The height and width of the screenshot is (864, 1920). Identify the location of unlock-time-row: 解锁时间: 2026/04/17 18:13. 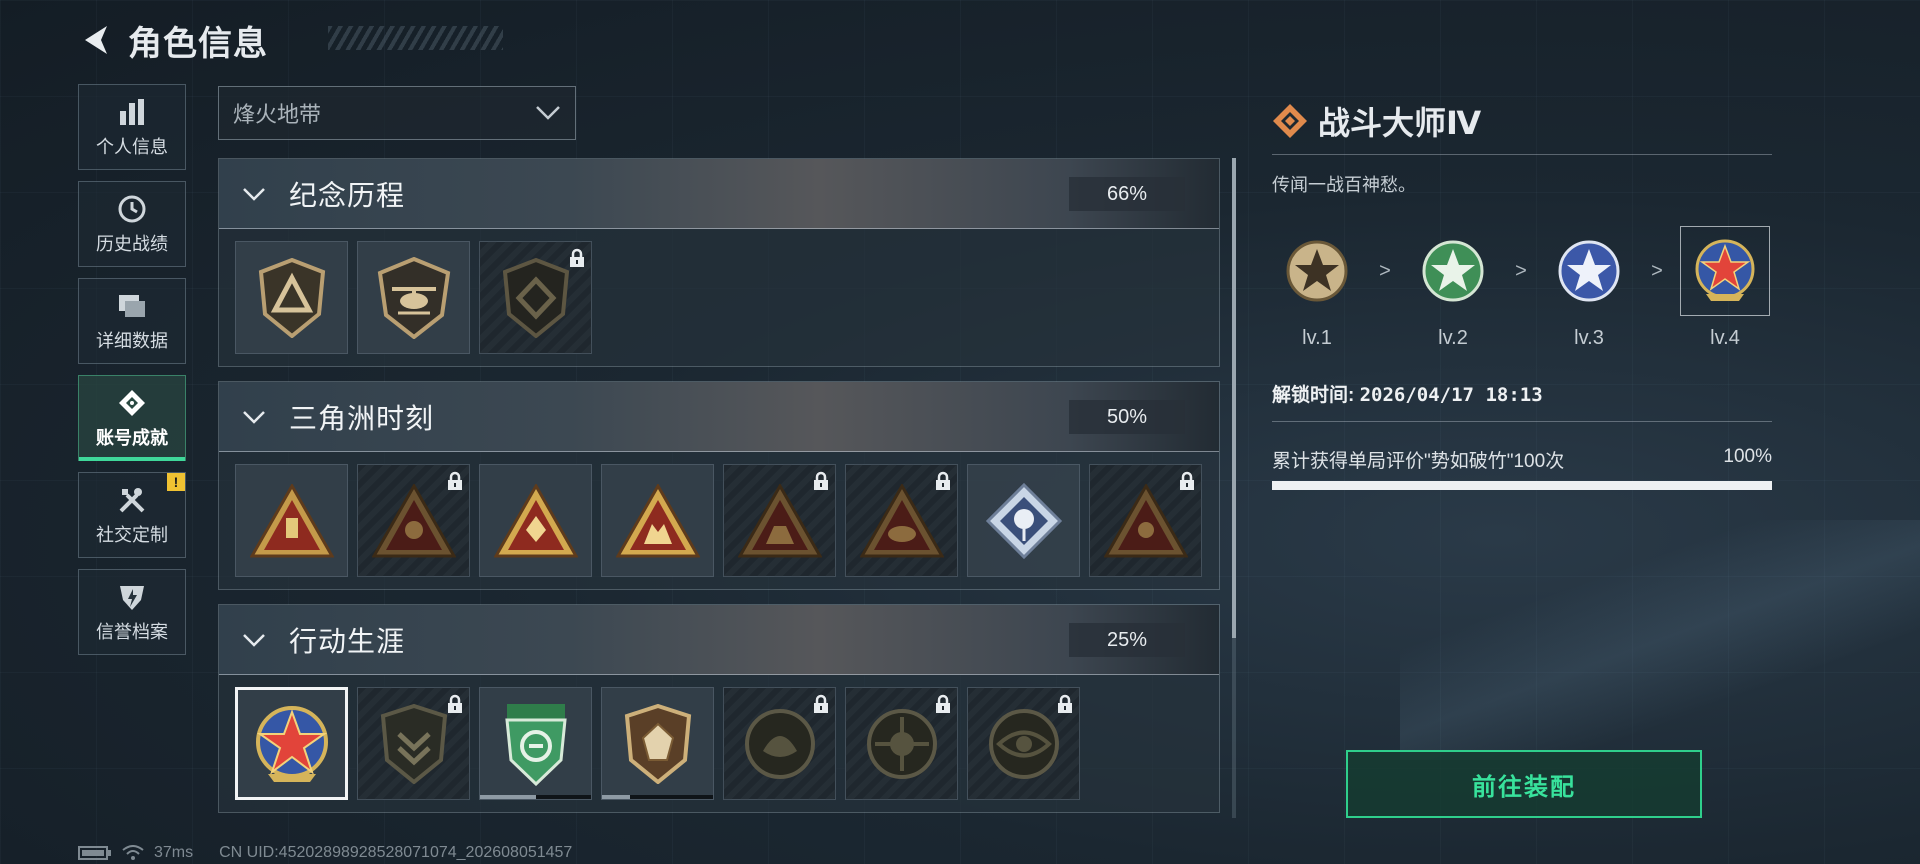
(1522, 393).